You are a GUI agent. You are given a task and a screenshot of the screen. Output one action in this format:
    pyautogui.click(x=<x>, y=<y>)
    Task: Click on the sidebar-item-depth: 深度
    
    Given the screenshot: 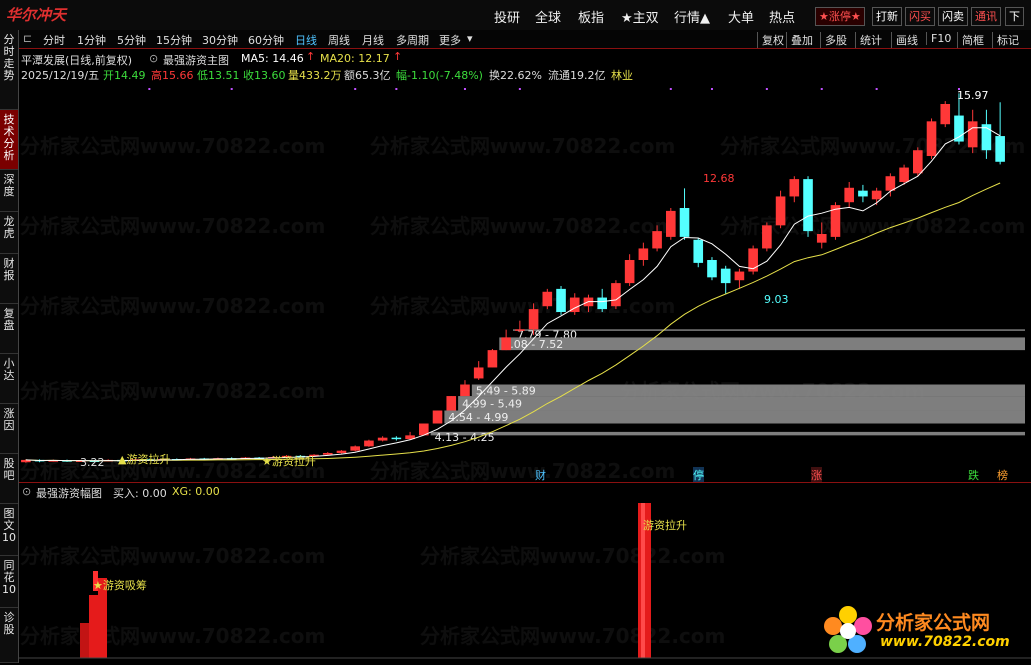 What is the action you would take?
    pyautogui.click(x=9, y=191)
    